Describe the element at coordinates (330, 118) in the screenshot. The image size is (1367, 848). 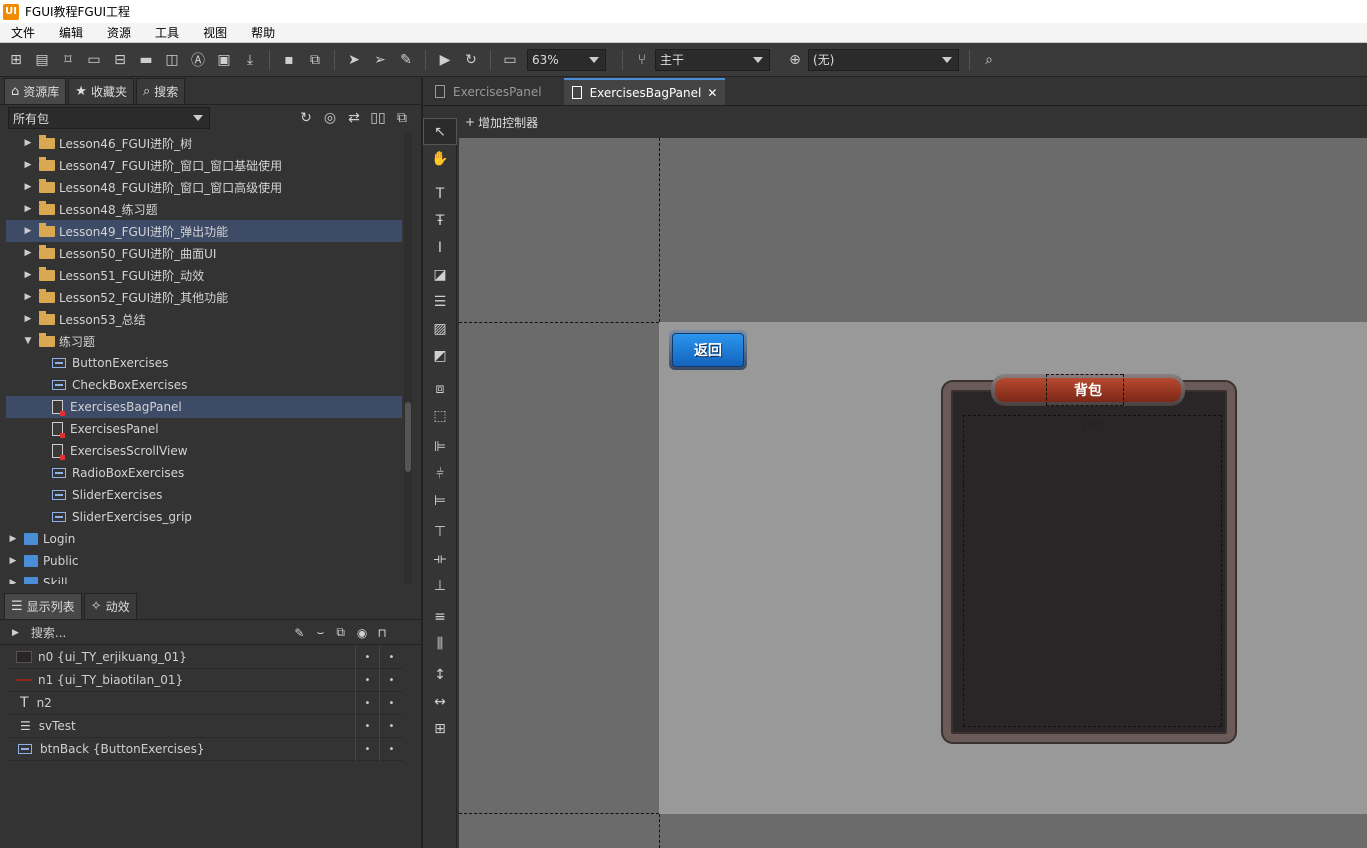
I see `locate-icon: ◎` at that location.